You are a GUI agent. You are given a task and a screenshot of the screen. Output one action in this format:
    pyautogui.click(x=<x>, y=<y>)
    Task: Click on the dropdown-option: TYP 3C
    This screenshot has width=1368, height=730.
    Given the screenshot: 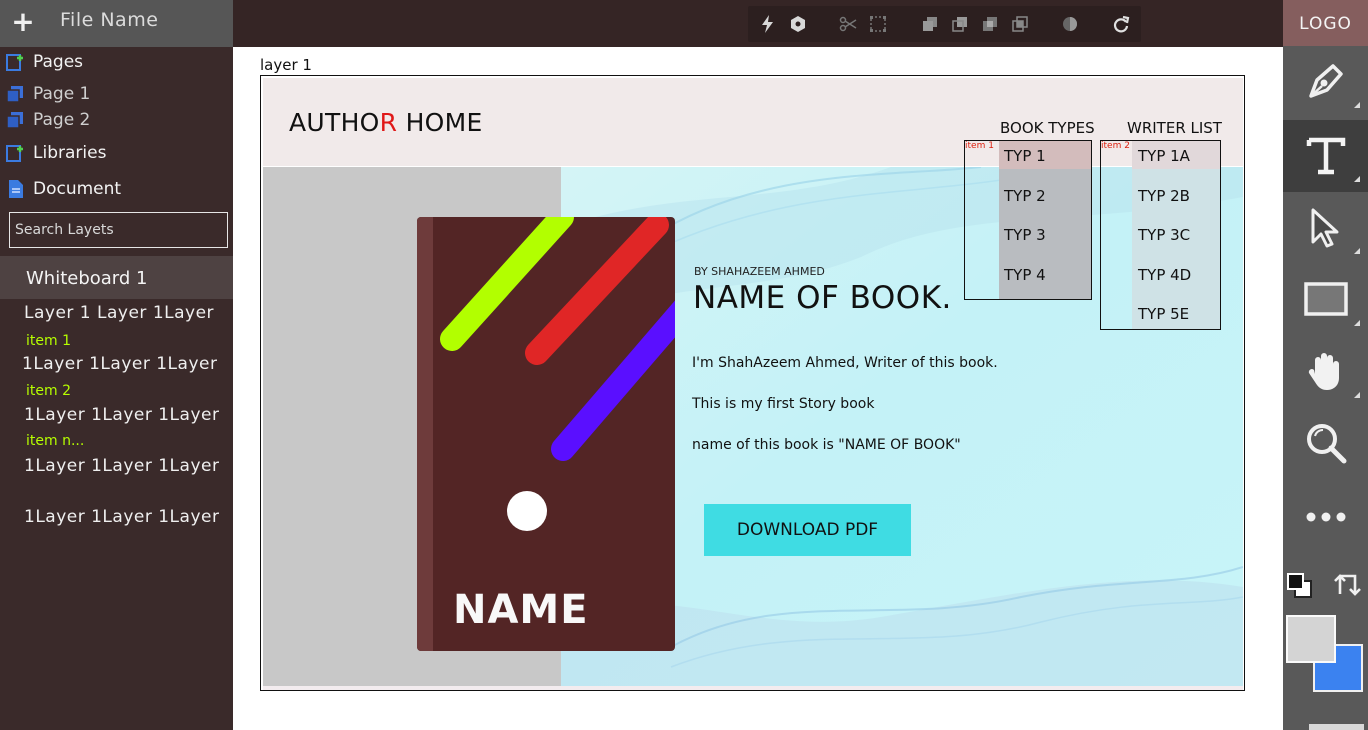 What is the action you would take?
    pyautogui.click(x=1164, y=235)
    